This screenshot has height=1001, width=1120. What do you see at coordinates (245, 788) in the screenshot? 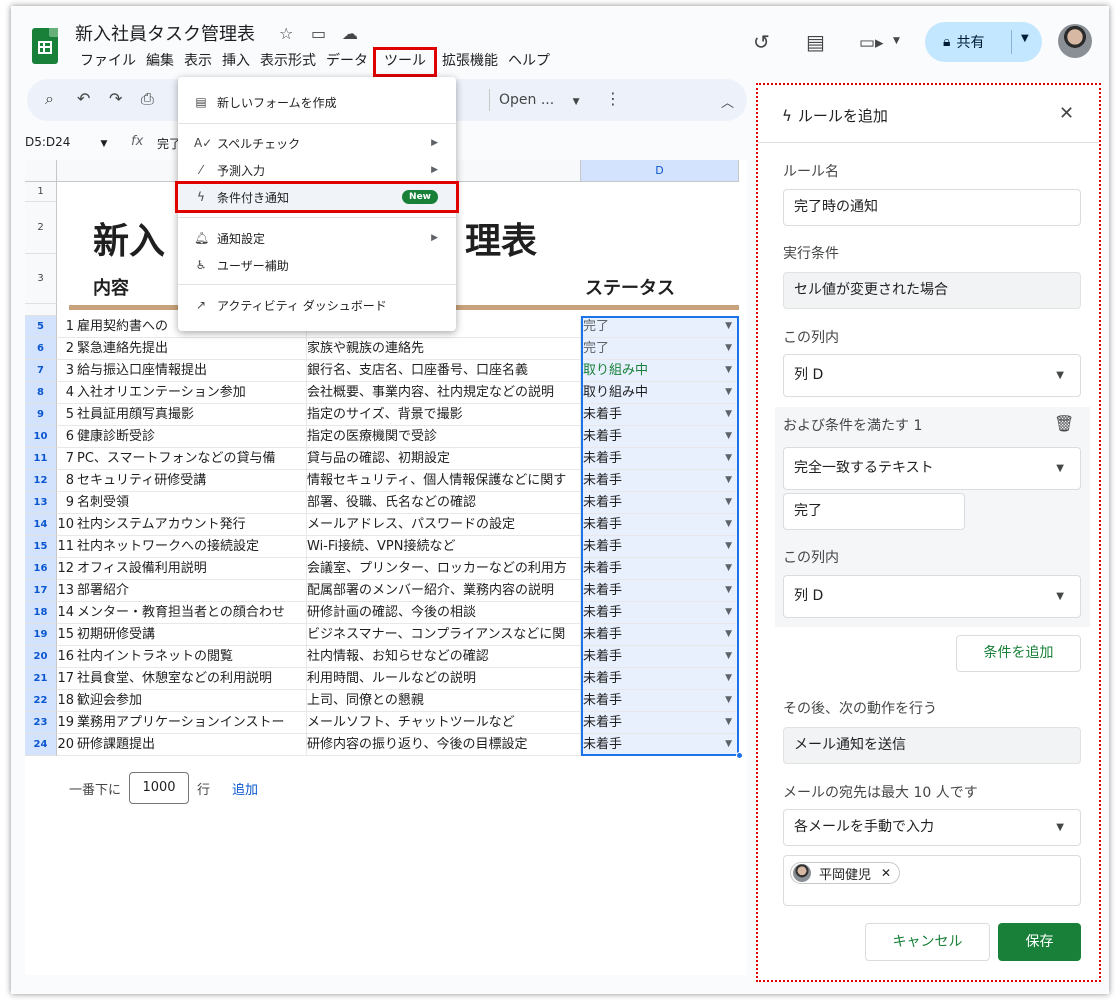
I see `add-rows-link: 追加` at bounding box center [245, 788].